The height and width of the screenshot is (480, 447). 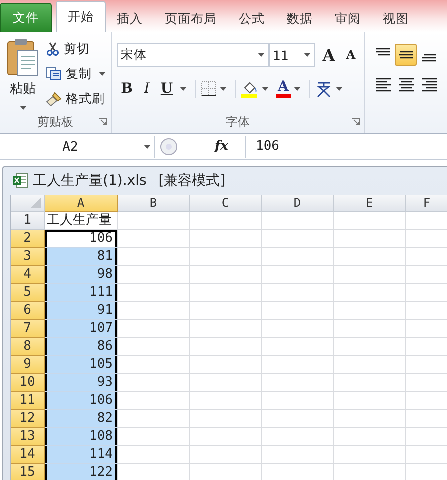 I want to click on row-header: 9, so click(x=28, y=365).